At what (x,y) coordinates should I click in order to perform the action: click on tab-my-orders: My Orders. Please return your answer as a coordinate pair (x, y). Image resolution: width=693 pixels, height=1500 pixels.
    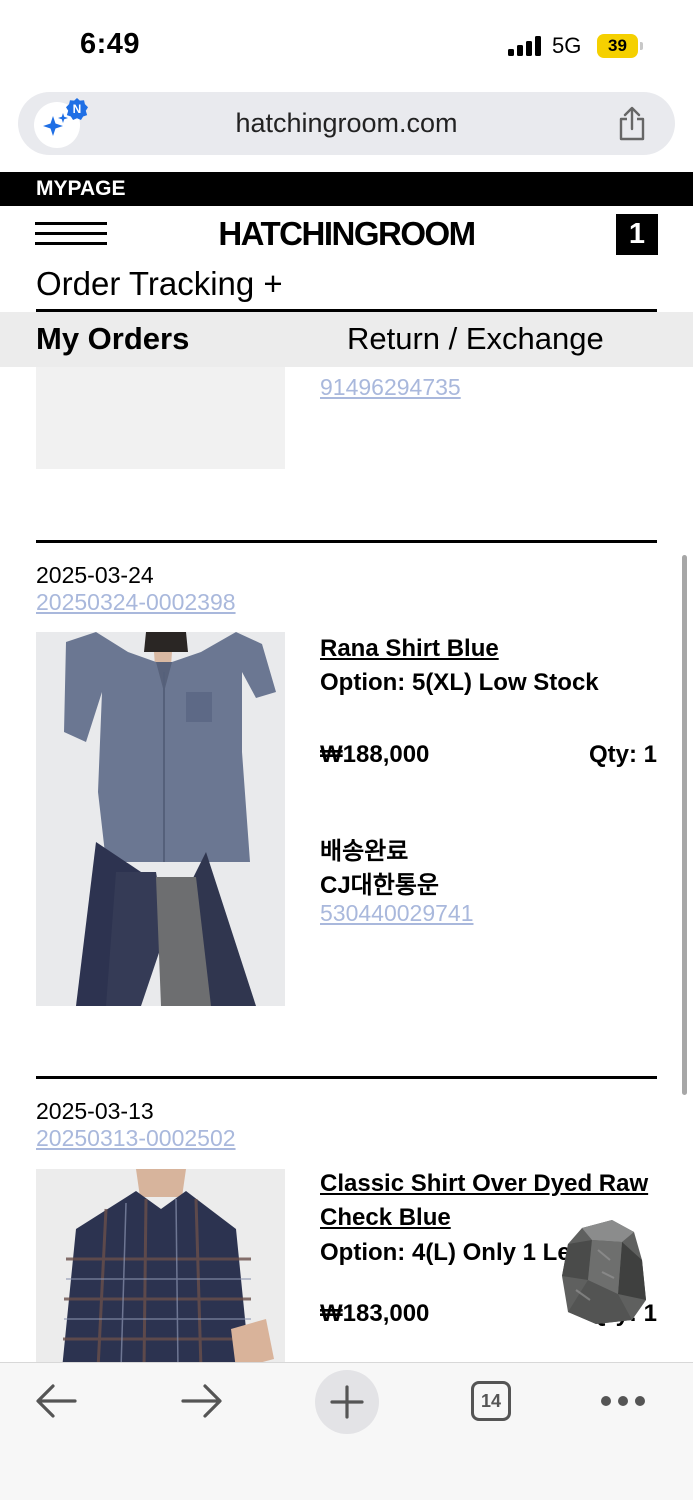
    Looking at the image, I should click on (112, 339).